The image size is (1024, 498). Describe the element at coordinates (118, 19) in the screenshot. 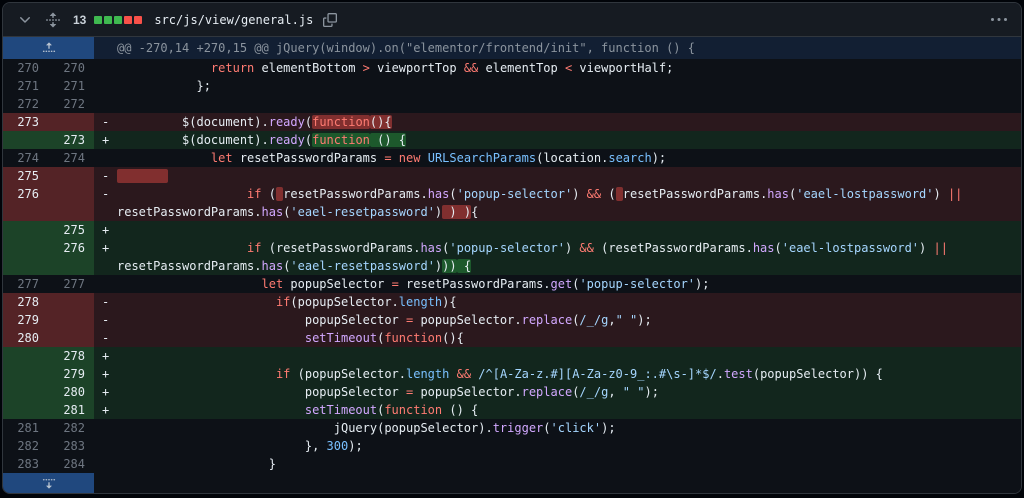

I see `diffstat-blocks` at that location.